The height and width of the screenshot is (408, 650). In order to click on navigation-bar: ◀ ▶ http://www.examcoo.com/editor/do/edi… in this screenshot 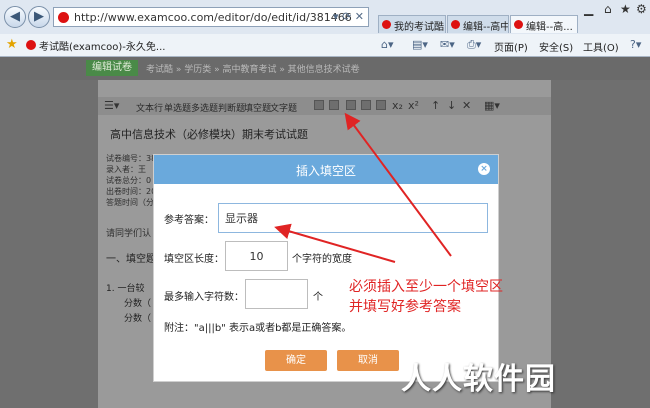, I will do `click(325, 16)`.